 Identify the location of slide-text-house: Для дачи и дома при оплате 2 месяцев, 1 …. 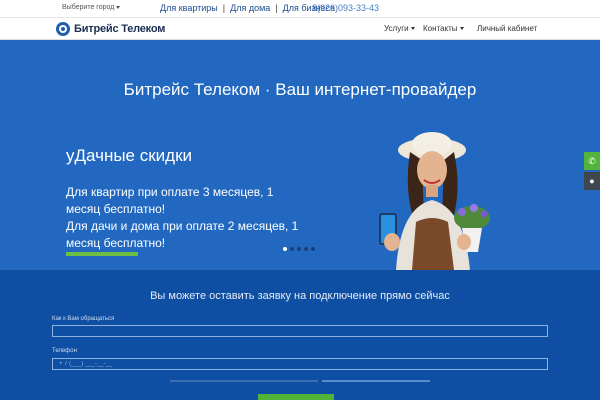
(182, 234).